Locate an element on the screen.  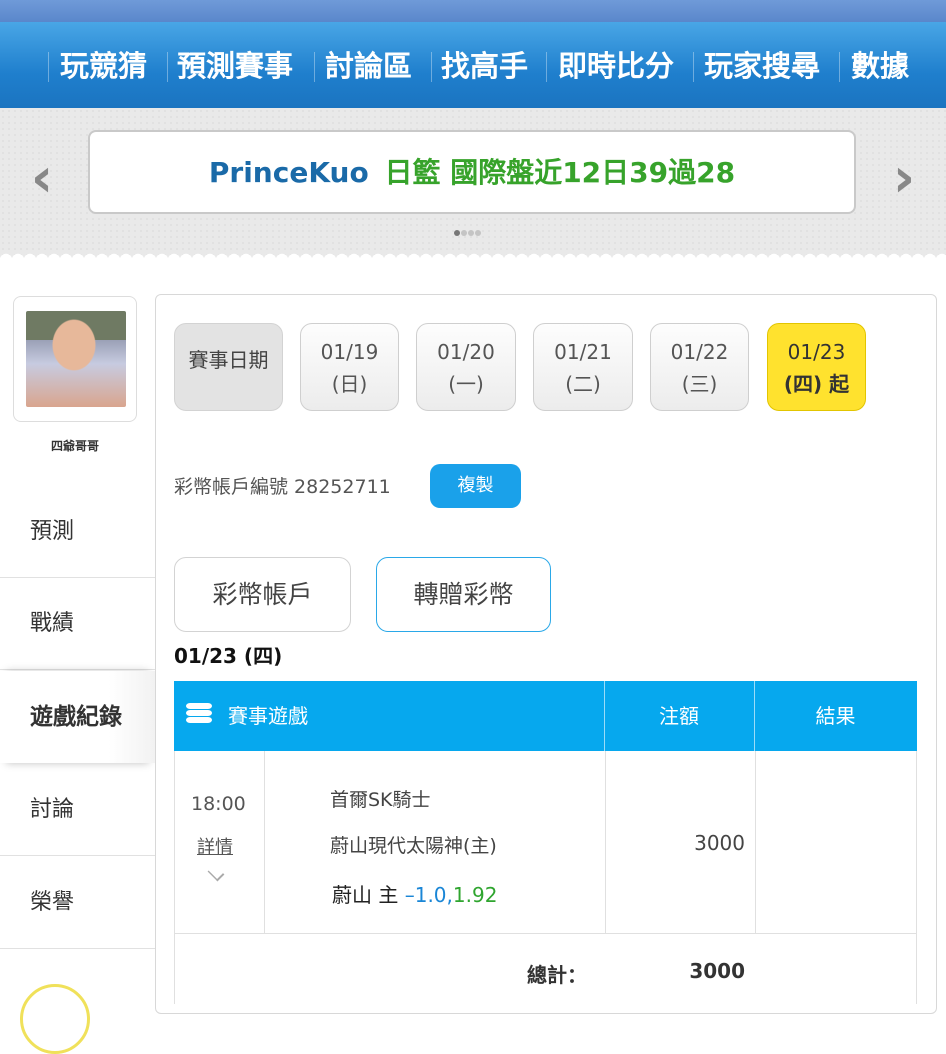
banner-expert-name: PrinceKuo is located at coordinates (288, 172).